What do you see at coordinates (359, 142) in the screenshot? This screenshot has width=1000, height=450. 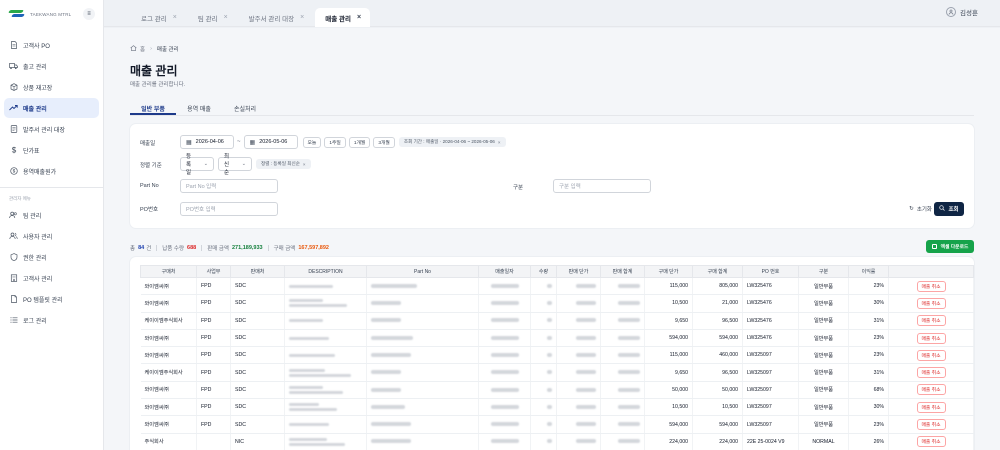 I see `range-1month-button: 1개월` at bounding box center [359, 142].